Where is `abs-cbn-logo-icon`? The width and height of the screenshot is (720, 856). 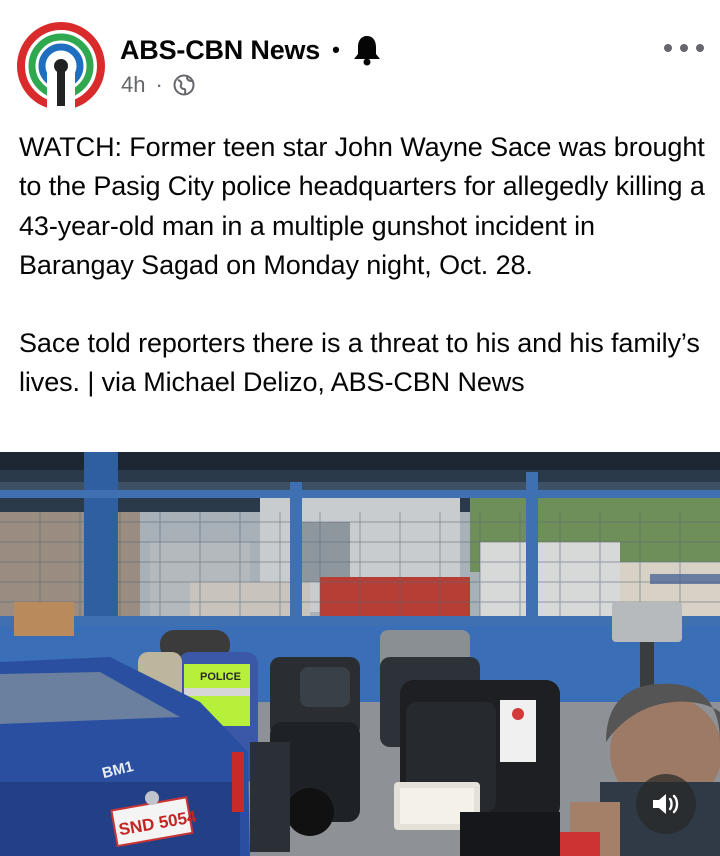
abs-cbn-logo-icon is located at coordinates (61, 66).